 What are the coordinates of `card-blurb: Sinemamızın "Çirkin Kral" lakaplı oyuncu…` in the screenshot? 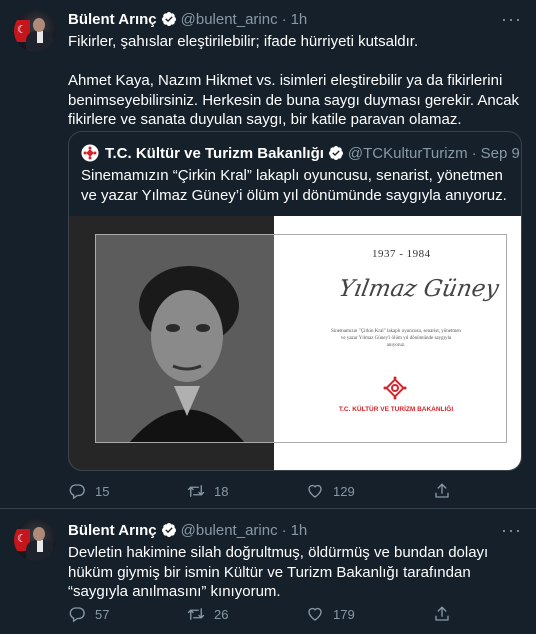 It's located at (396, 338).